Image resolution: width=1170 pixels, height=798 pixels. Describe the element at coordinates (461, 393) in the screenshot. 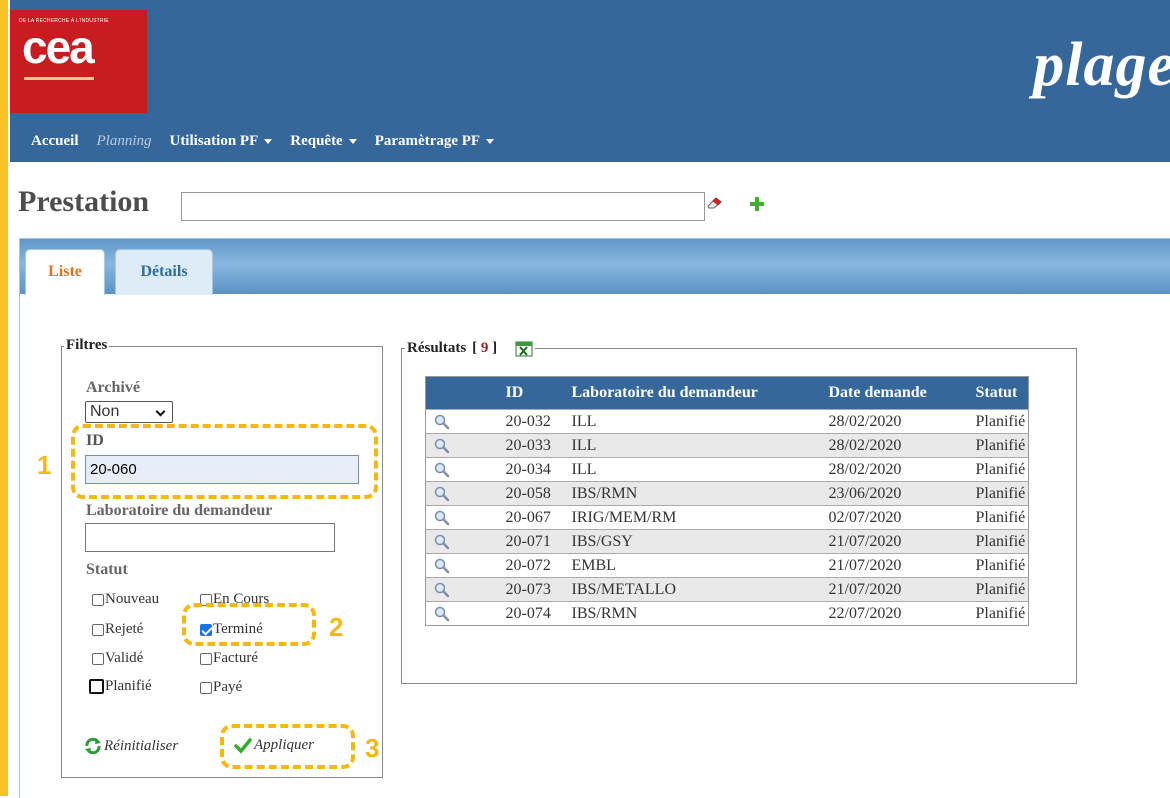

I see `col-header-view` at that location.